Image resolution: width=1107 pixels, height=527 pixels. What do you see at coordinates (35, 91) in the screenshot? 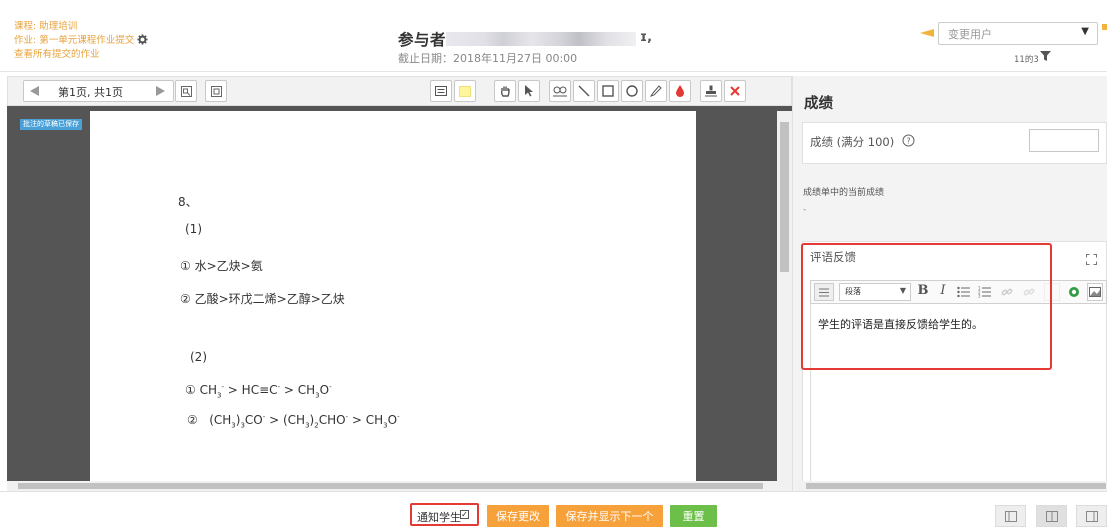
I see `prev-page-icon` at bounding box center [35, 91].